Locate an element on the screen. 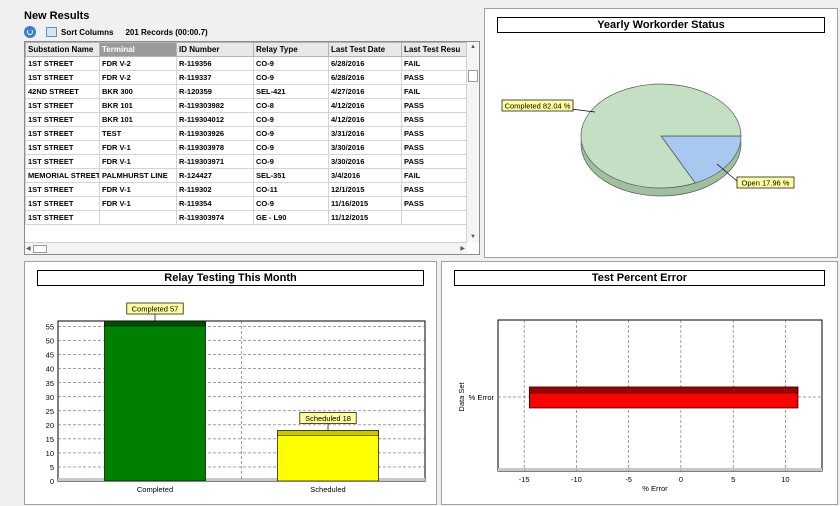  table-cell: 3/31/2016 is located at coordinates (365, 133).